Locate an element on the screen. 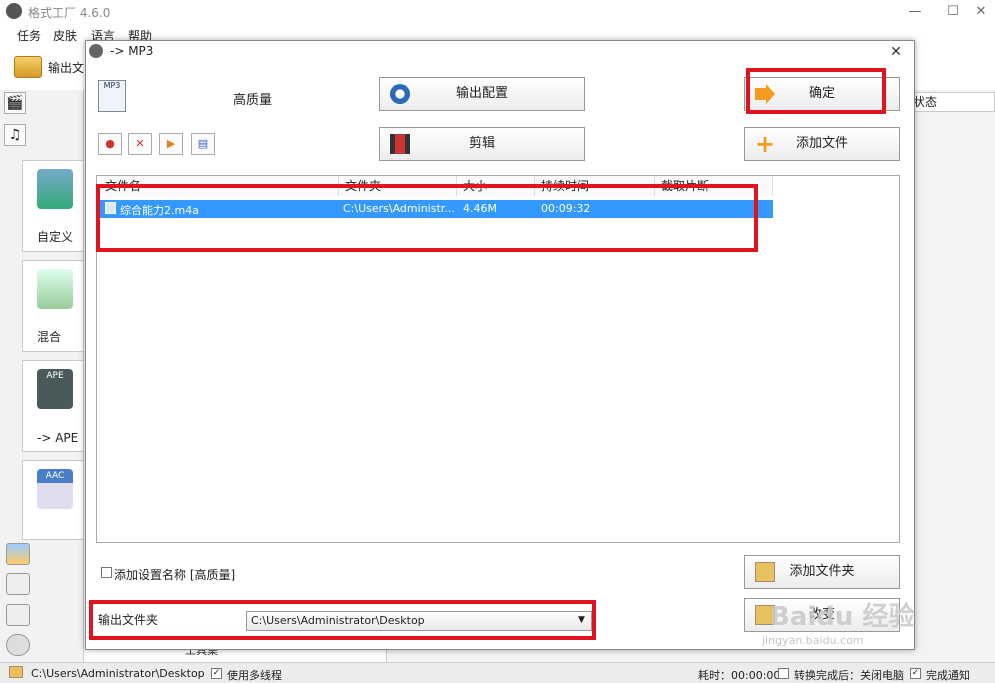  audio-category-icon: ♫ is located at coordinates (15, 135).